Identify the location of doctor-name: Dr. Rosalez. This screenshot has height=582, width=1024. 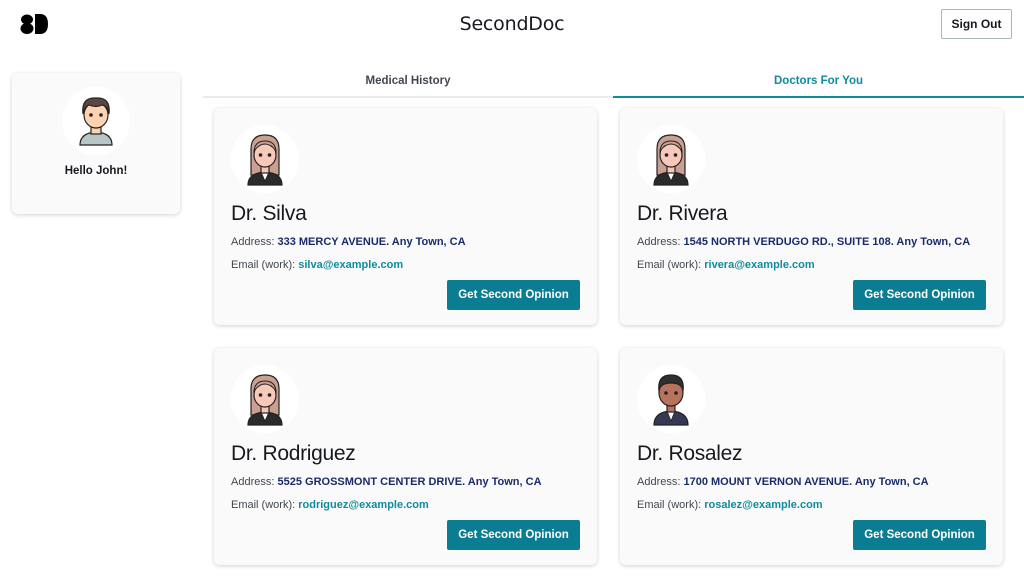
(690, 453).